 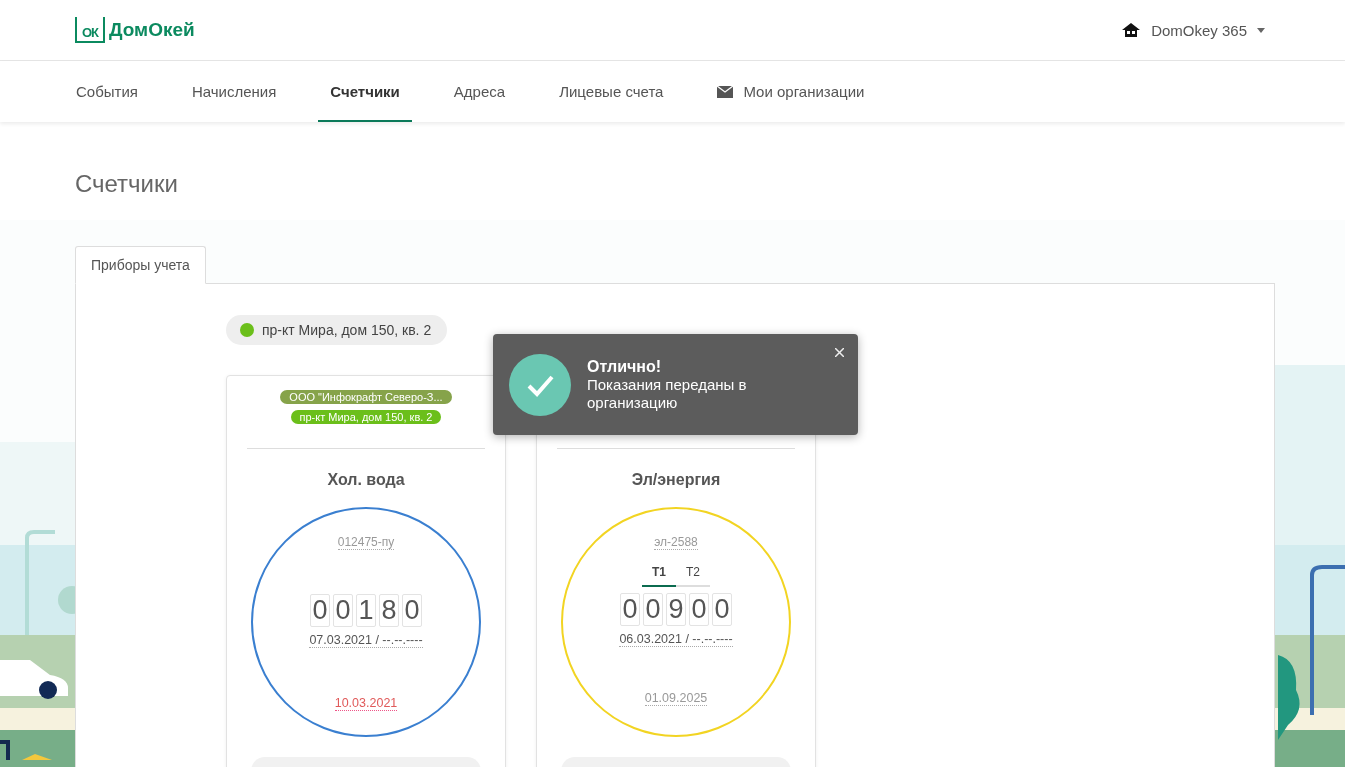 I want to click on check-icon, so click(x=540, y=384).